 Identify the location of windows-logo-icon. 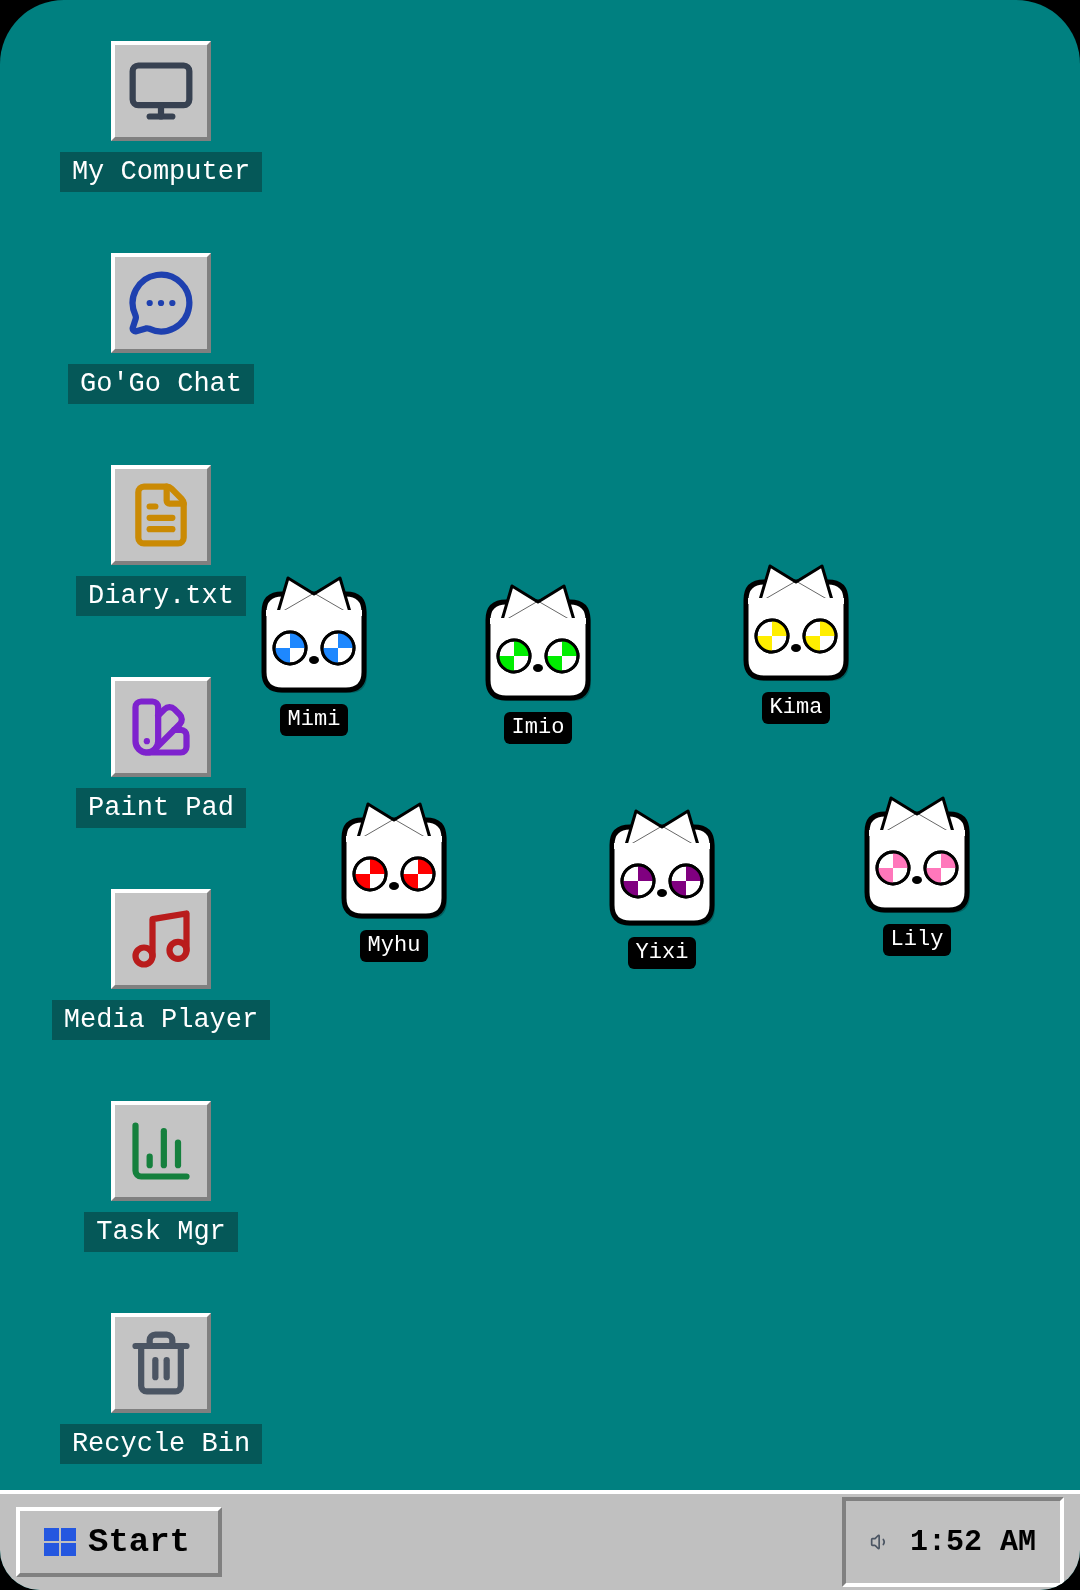
(60, 1542).